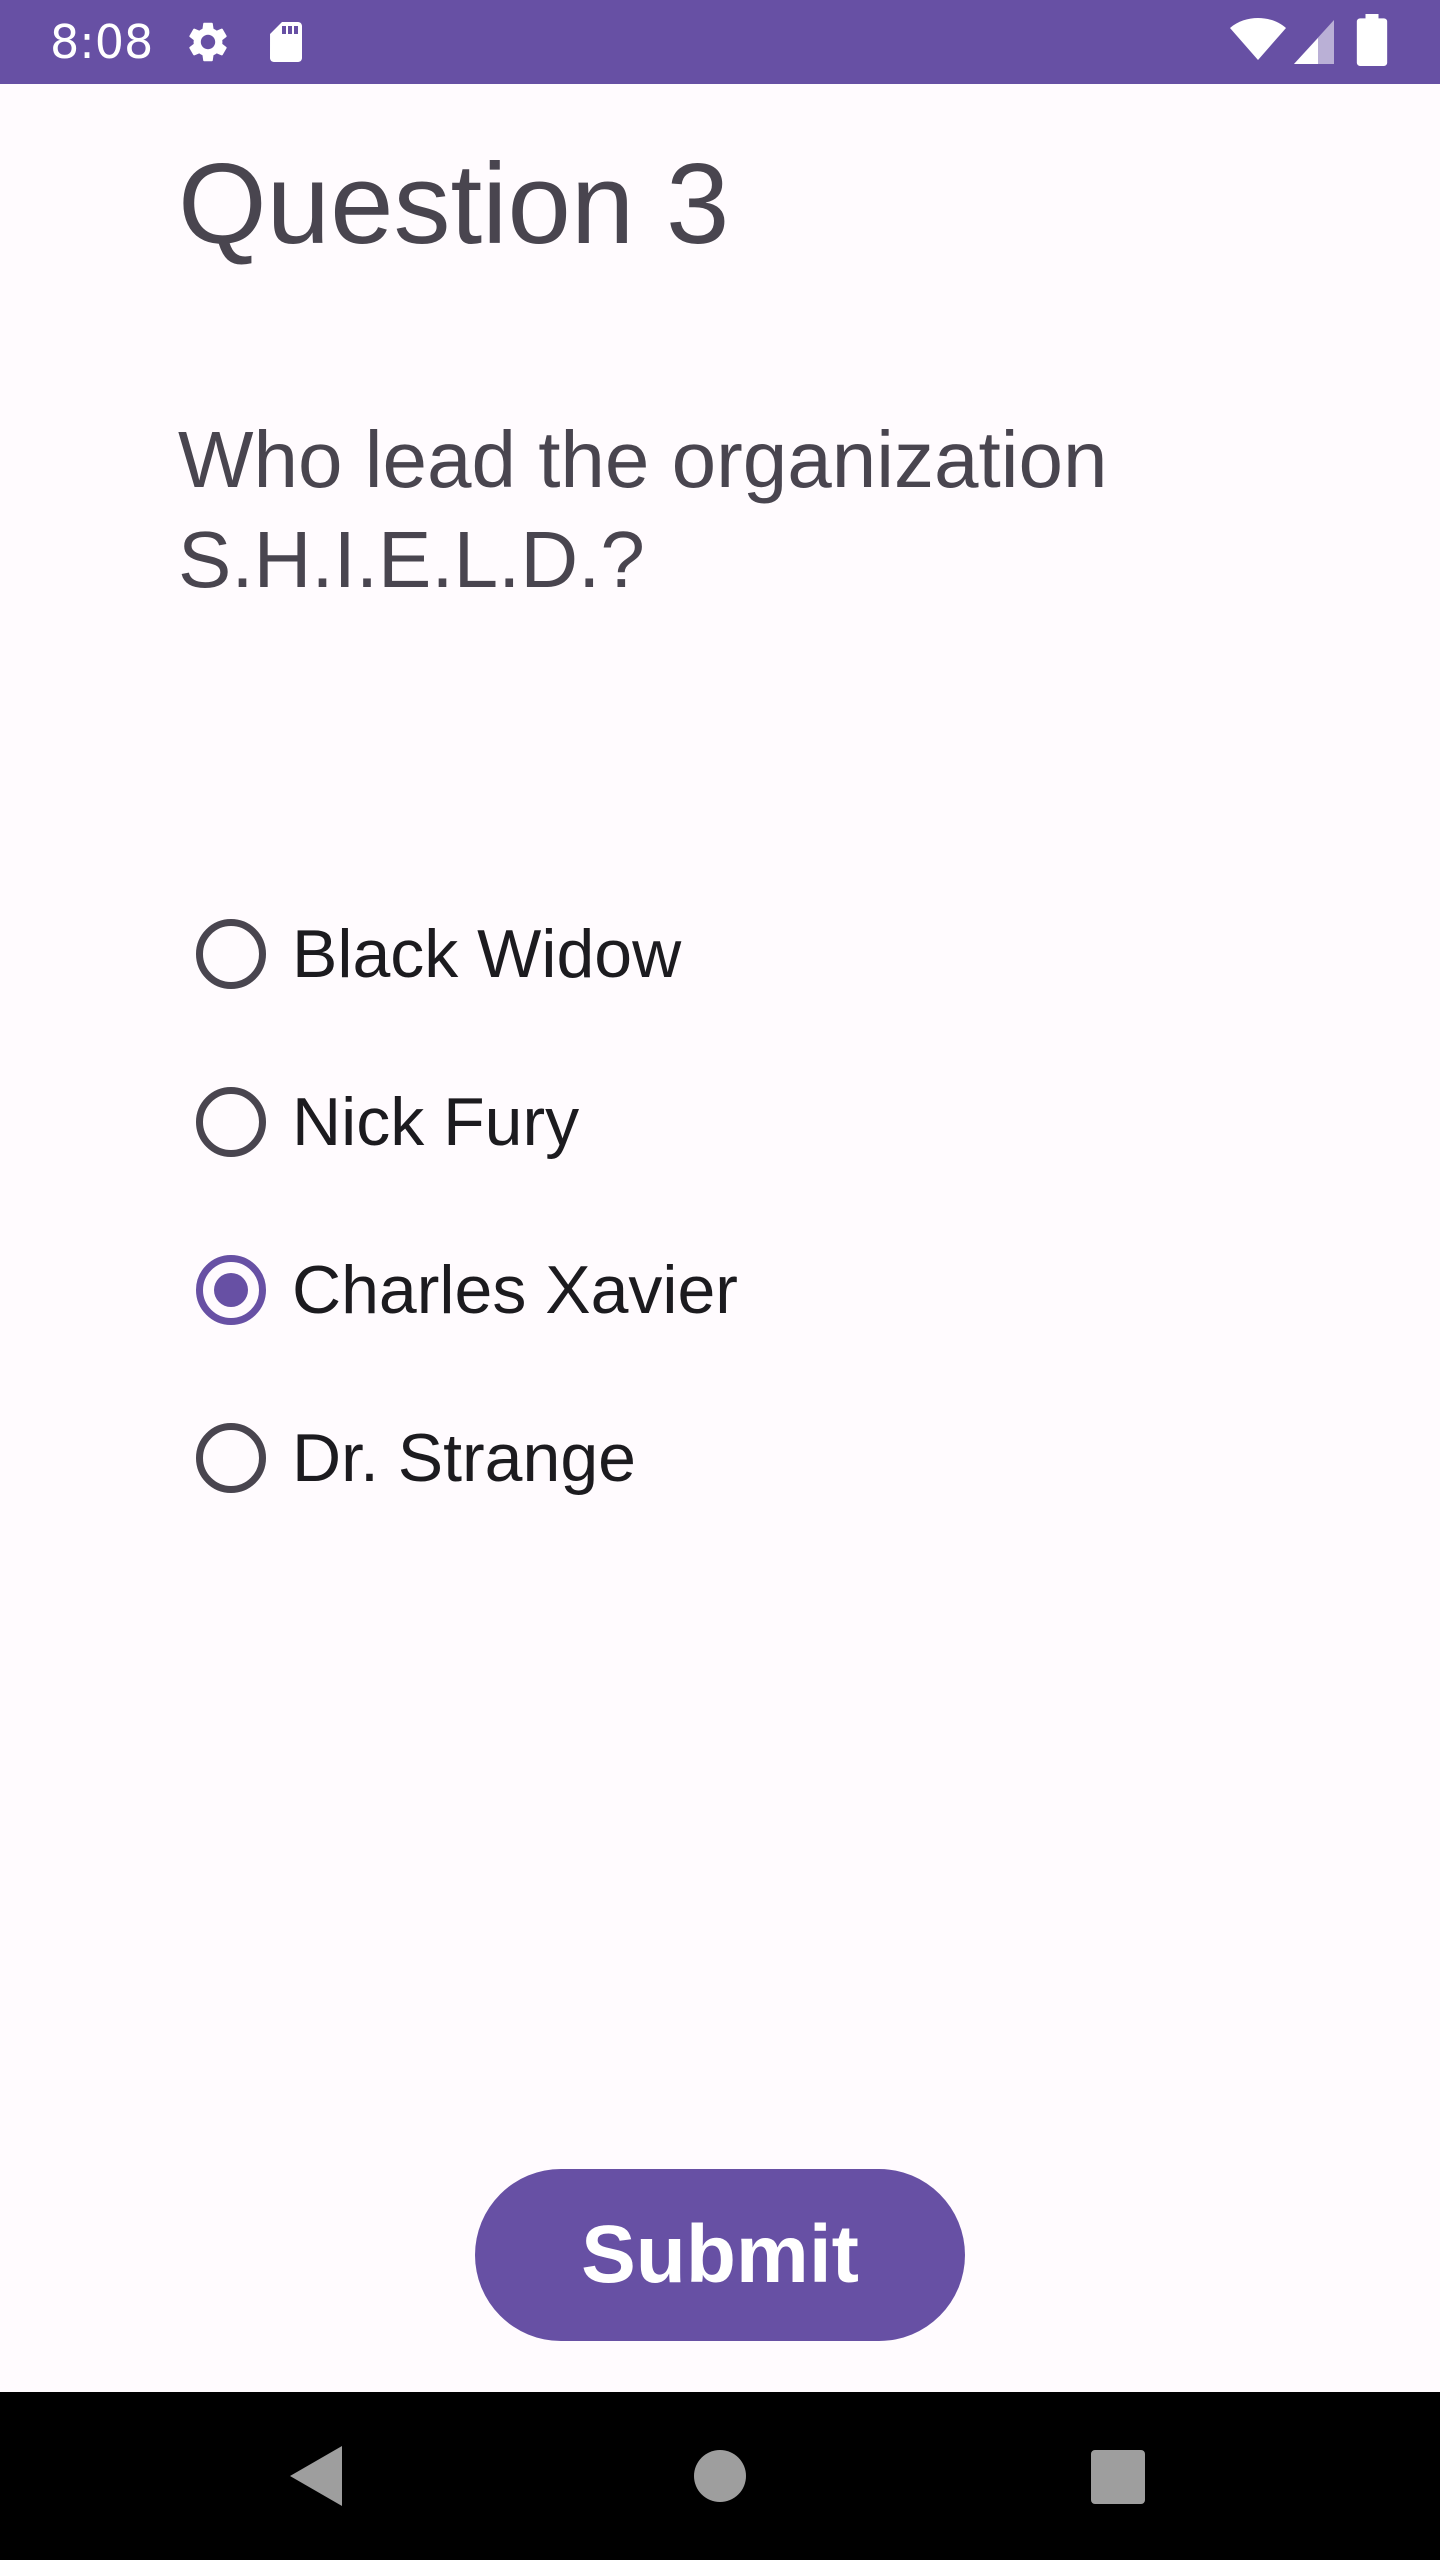  I want to click on battery-icon, so click(1372, 40).